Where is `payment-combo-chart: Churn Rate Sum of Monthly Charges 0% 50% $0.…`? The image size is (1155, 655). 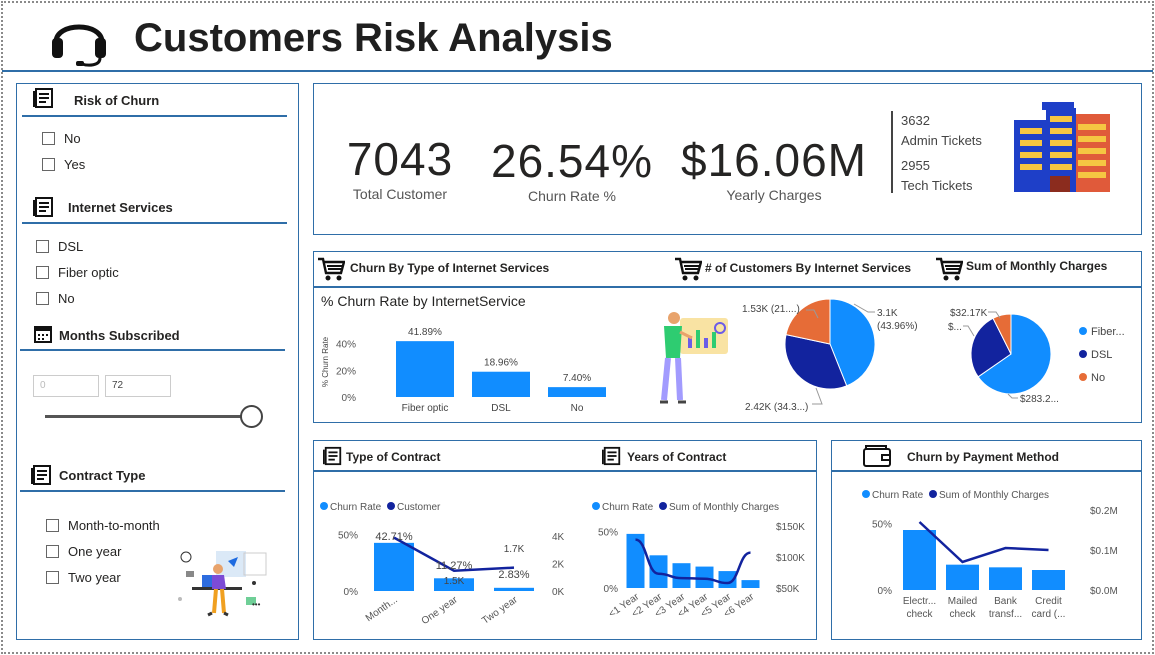 payment-combo-chart: Churn Rate Sum of Monthly Charges 0% 50% $0.… is located at coordinates (990, 555).